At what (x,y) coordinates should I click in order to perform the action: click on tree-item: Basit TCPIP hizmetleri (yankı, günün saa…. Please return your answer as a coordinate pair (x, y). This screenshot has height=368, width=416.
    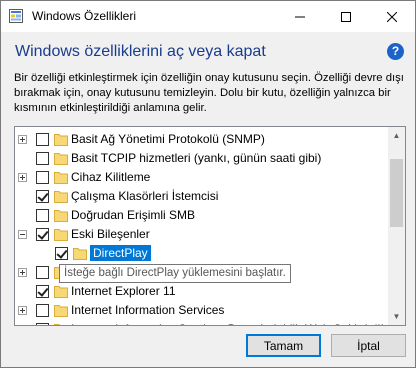
    Looking at the image, I should click on (202, 158).